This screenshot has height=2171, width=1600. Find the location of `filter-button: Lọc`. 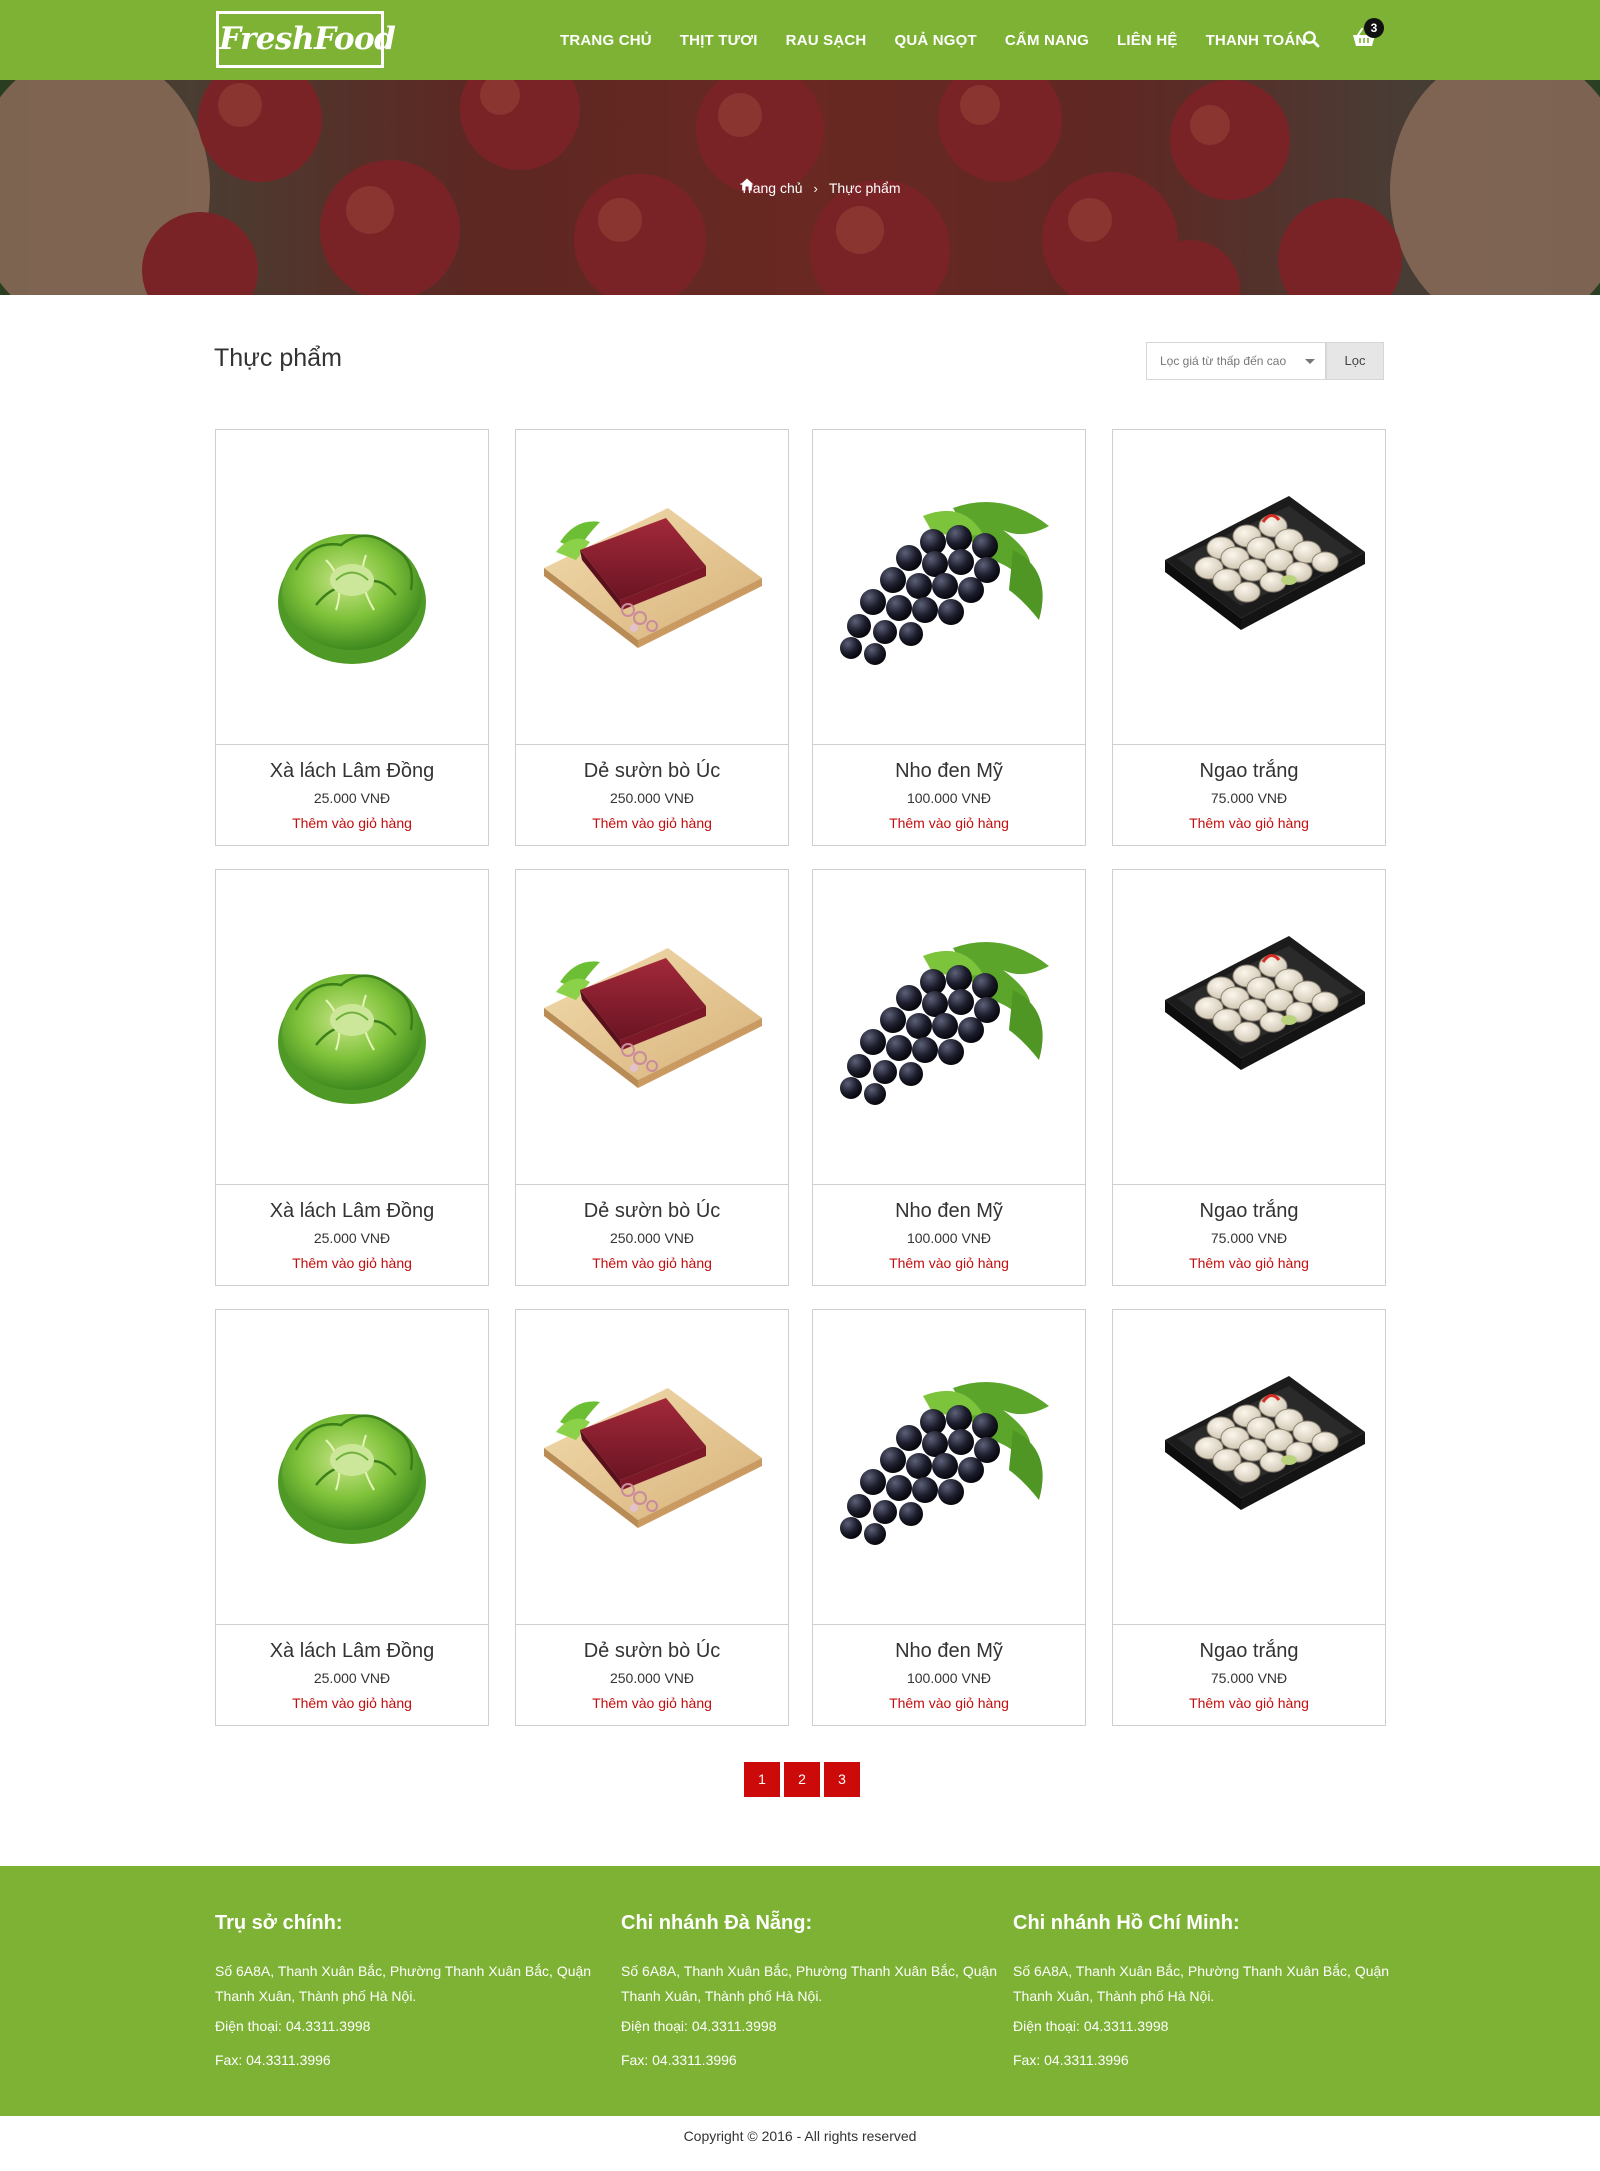

filter-button: Lọc is located at coordinates (1355, 361).